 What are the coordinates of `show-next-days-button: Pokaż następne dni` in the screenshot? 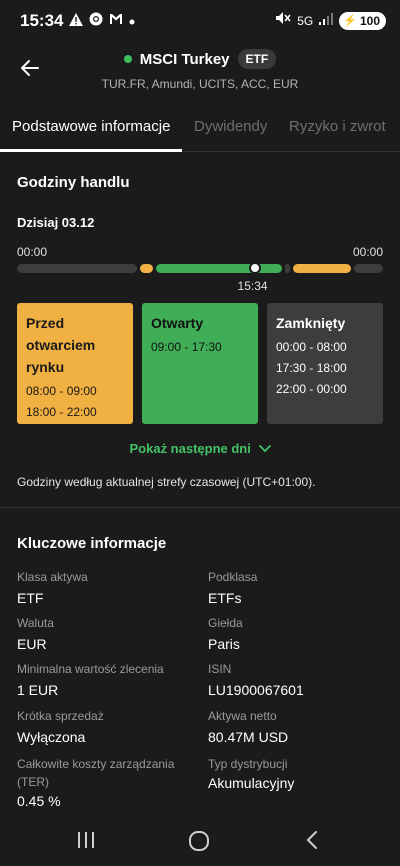 It's located at (200, 448).